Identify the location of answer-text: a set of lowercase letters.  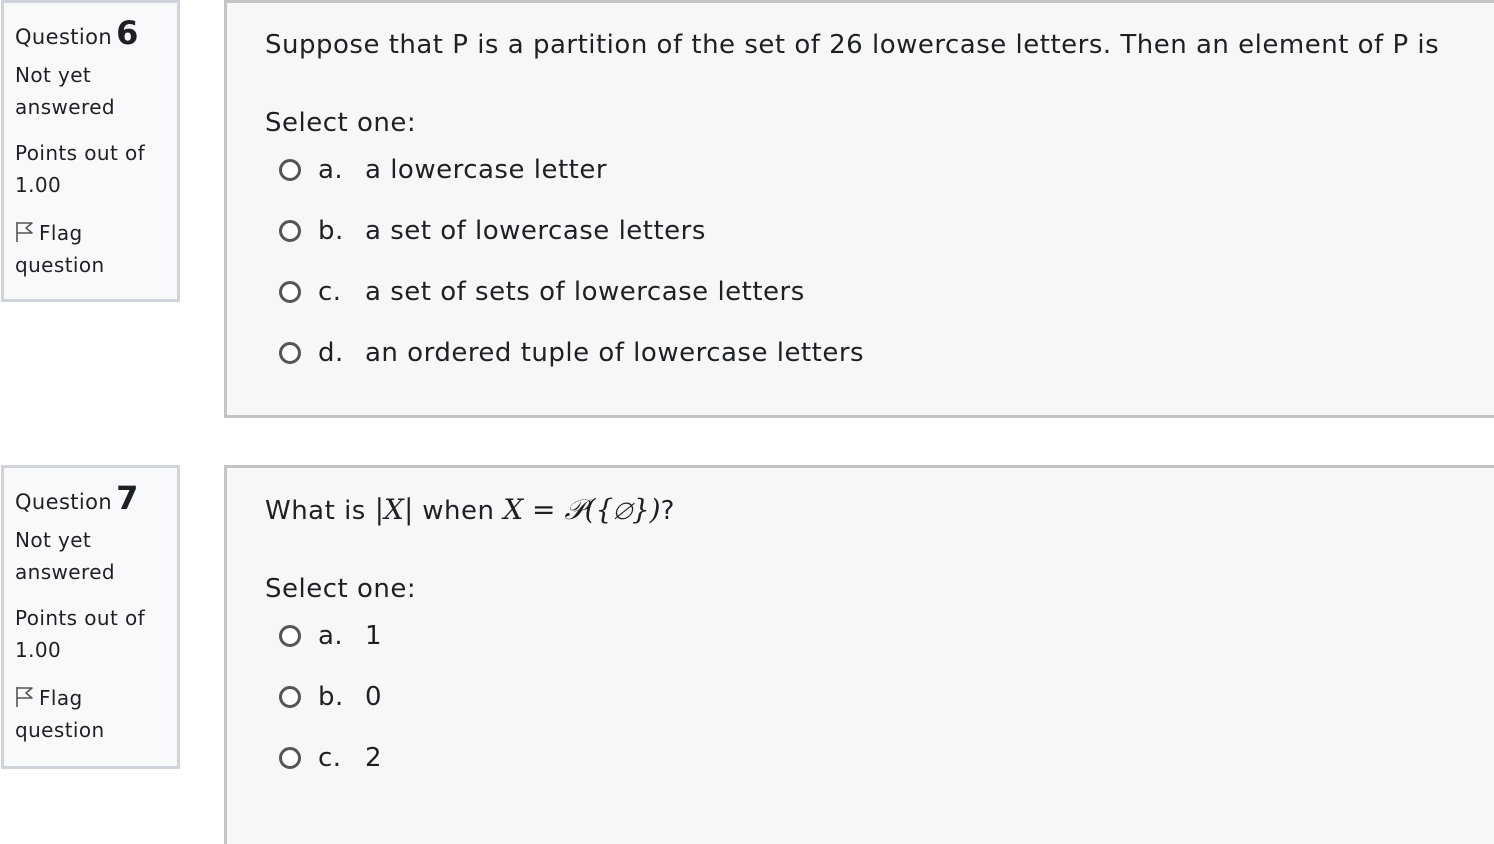
(535, 231).